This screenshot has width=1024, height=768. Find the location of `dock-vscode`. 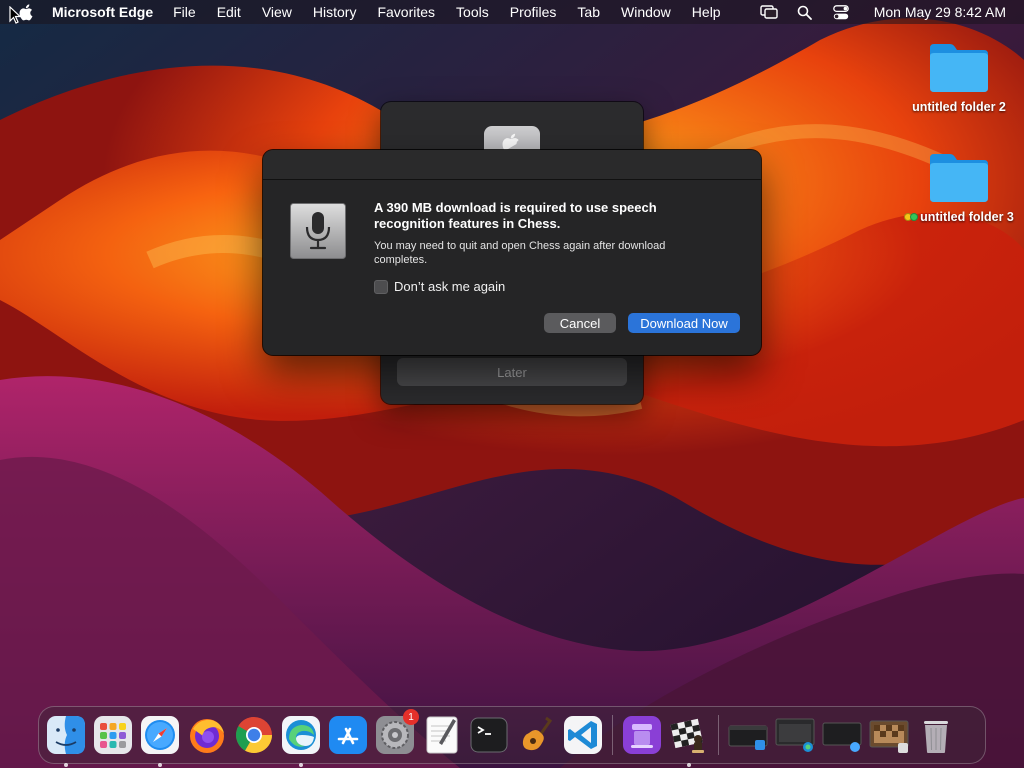

dock-vscode is located at coordinates (583, 735).